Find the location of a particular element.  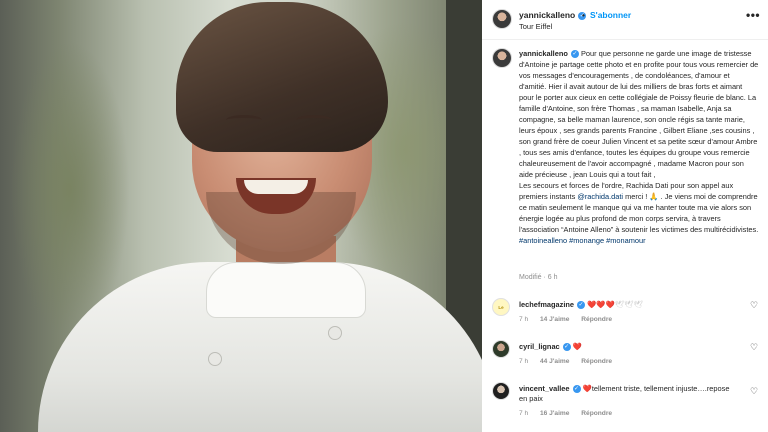

username-text: yannickalleno is located at coordinates (547, 15).